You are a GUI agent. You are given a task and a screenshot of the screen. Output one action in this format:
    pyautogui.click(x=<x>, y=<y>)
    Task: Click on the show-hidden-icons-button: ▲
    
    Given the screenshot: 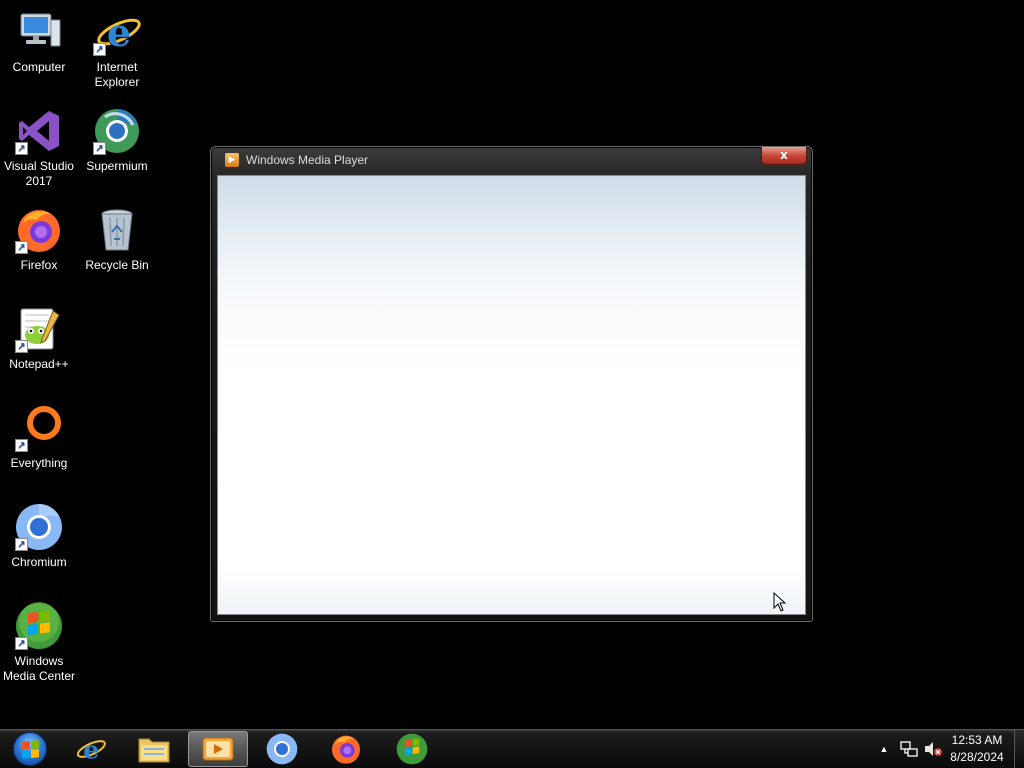 What is the action you would take?
    pyautogui.click(x=884, y=749)
    